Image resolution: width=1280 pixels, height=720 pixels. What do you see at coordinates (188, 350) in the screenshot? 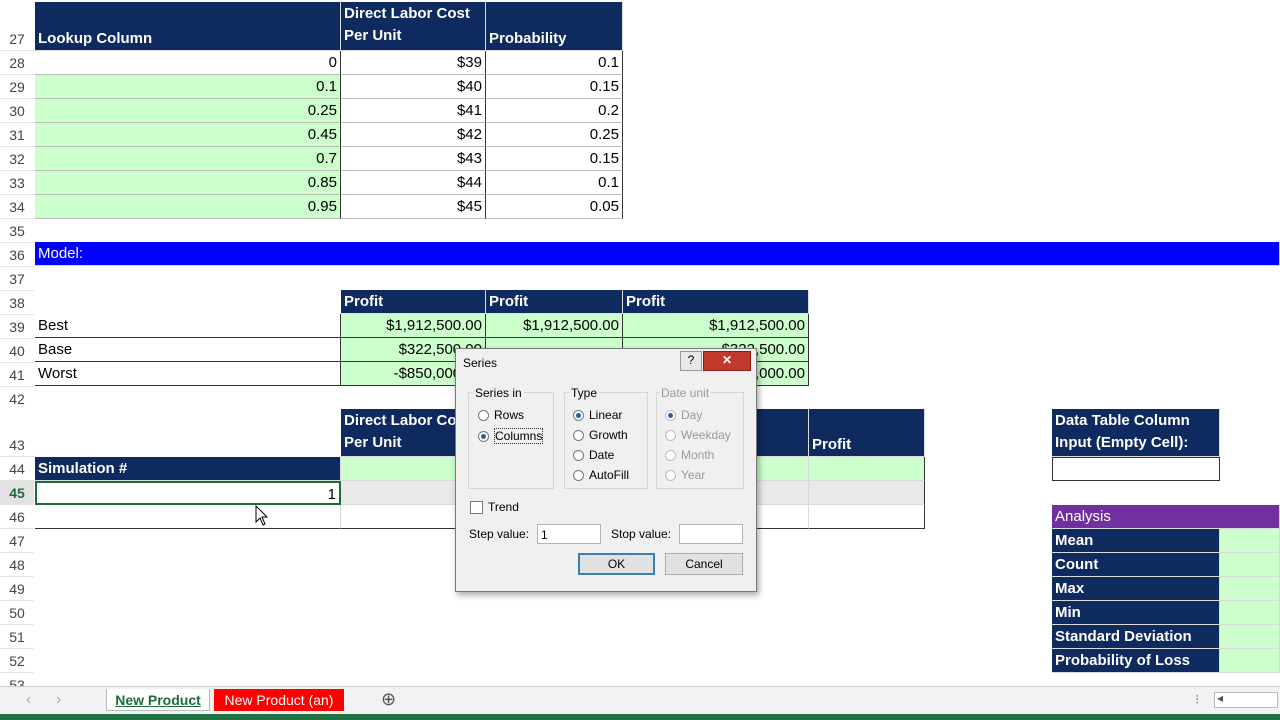
I see `scenario-label: Base` at bounding box center [188, 350].